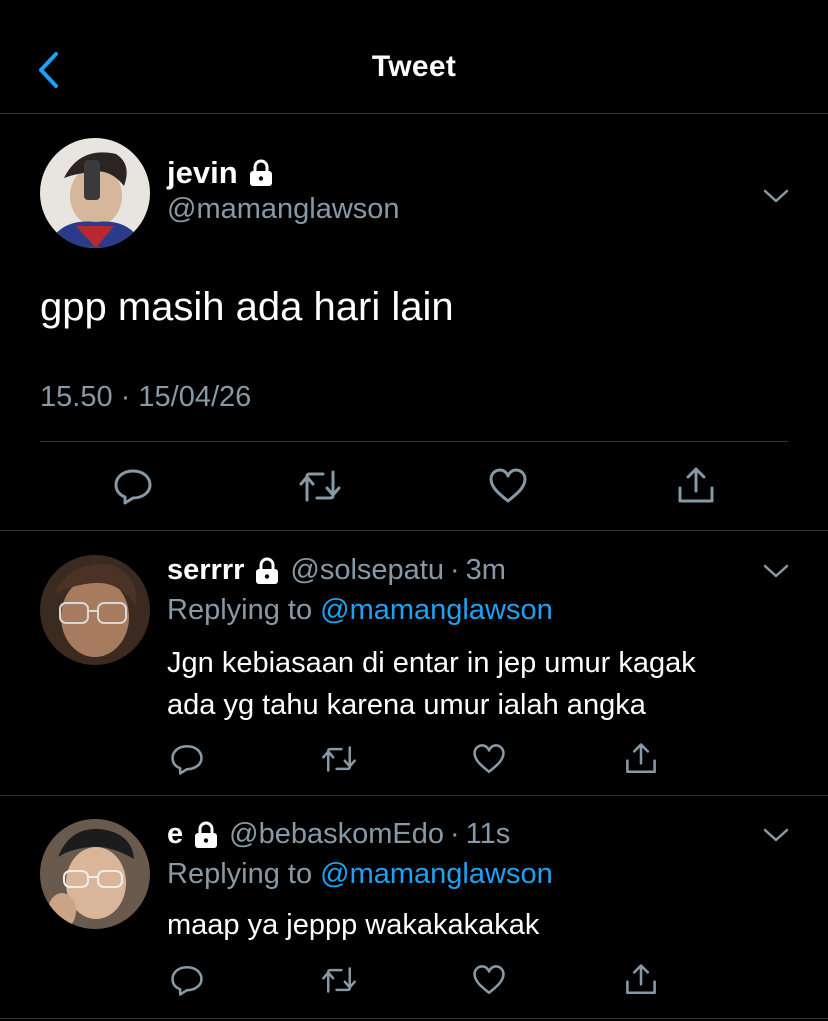 This screenshot has height=1021, width=828. Describe the element at coordinates (175, 834) in the screenshot. I see `reply-user-name: e` at that location.